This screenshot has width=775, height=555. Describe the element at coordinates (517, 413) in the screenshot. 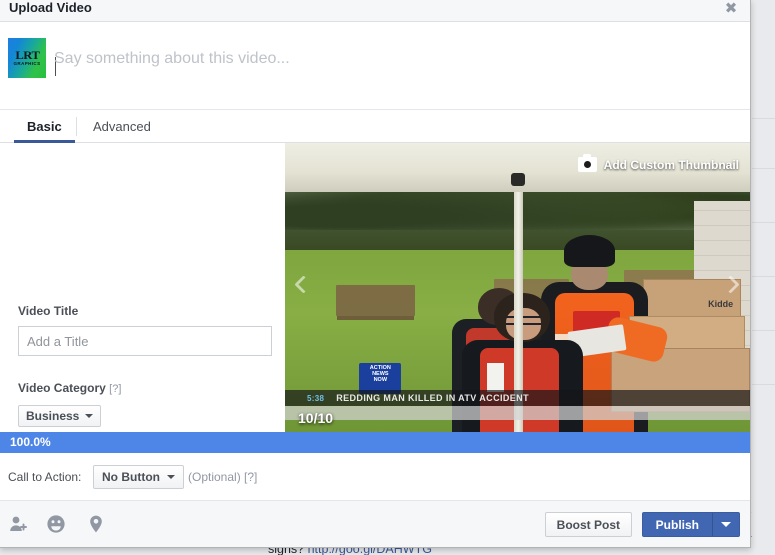

I see `news-chyron-lower` at that location.